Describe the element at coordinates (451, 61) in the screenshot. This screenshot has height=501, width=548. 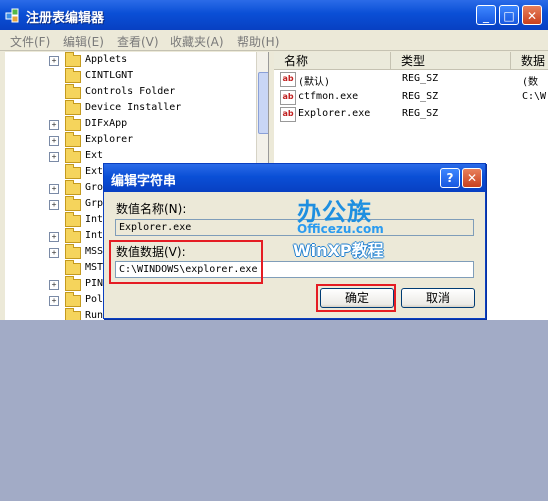
I see `column-header-type: 类型` at that location.